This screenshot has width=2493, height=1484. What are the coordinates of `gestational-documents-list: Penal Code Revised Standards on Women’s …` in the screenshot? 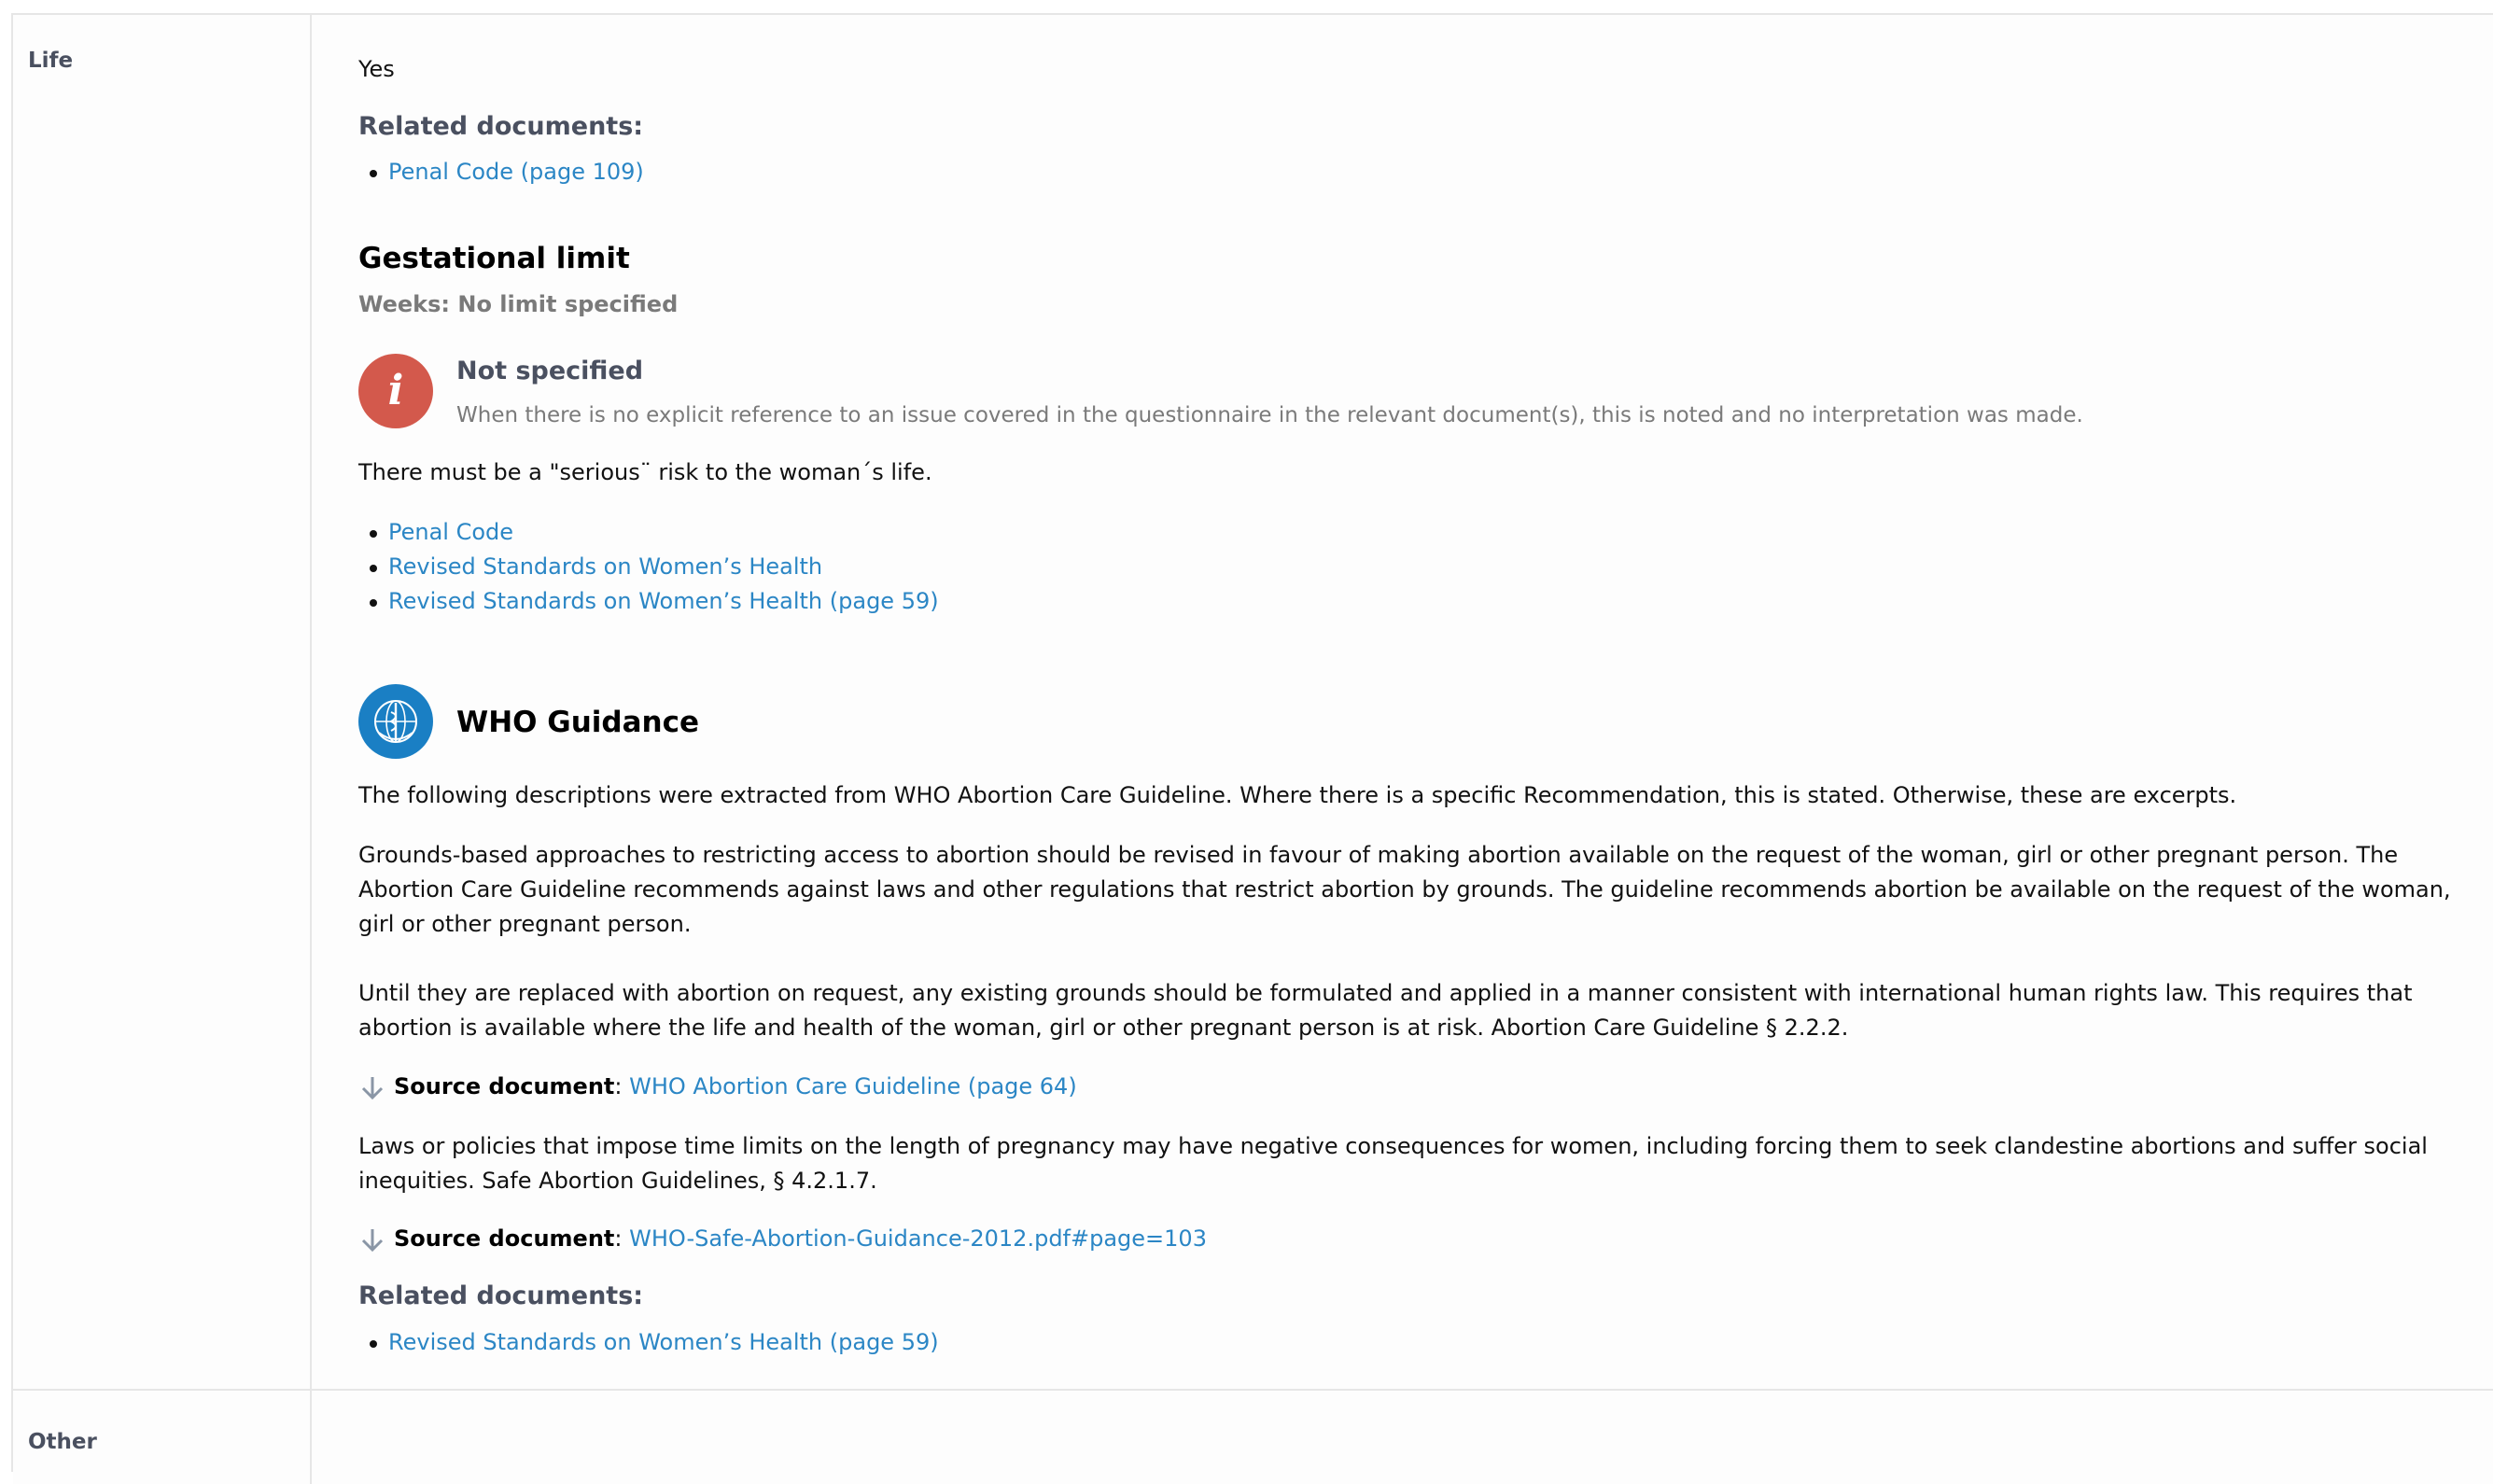 It's located at (648, 567).